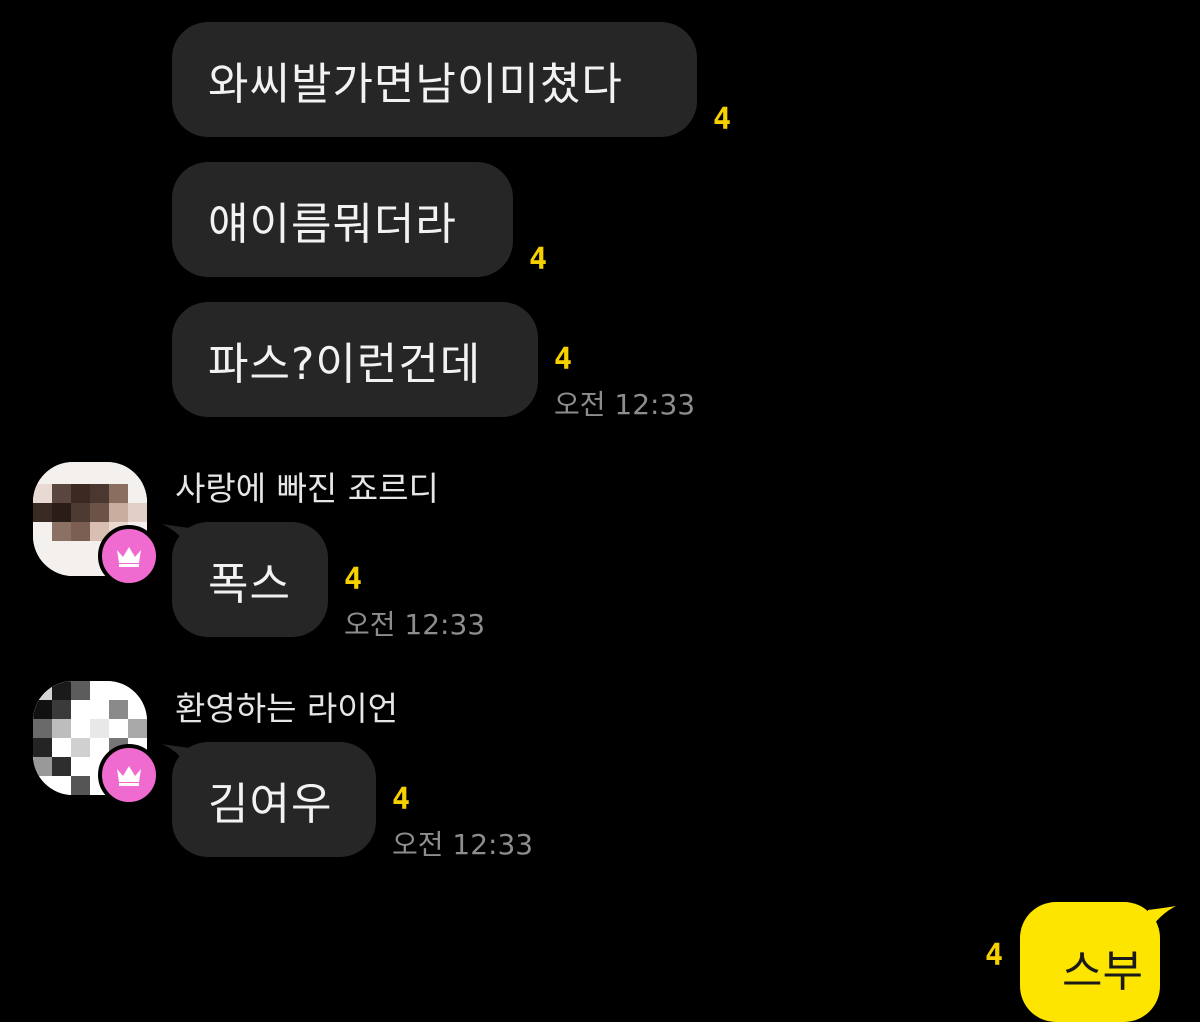 This screenshot has height=1022, width=1200. I want to click on message-text: 와씨발가면남이미쳤다, so click(415, 84).